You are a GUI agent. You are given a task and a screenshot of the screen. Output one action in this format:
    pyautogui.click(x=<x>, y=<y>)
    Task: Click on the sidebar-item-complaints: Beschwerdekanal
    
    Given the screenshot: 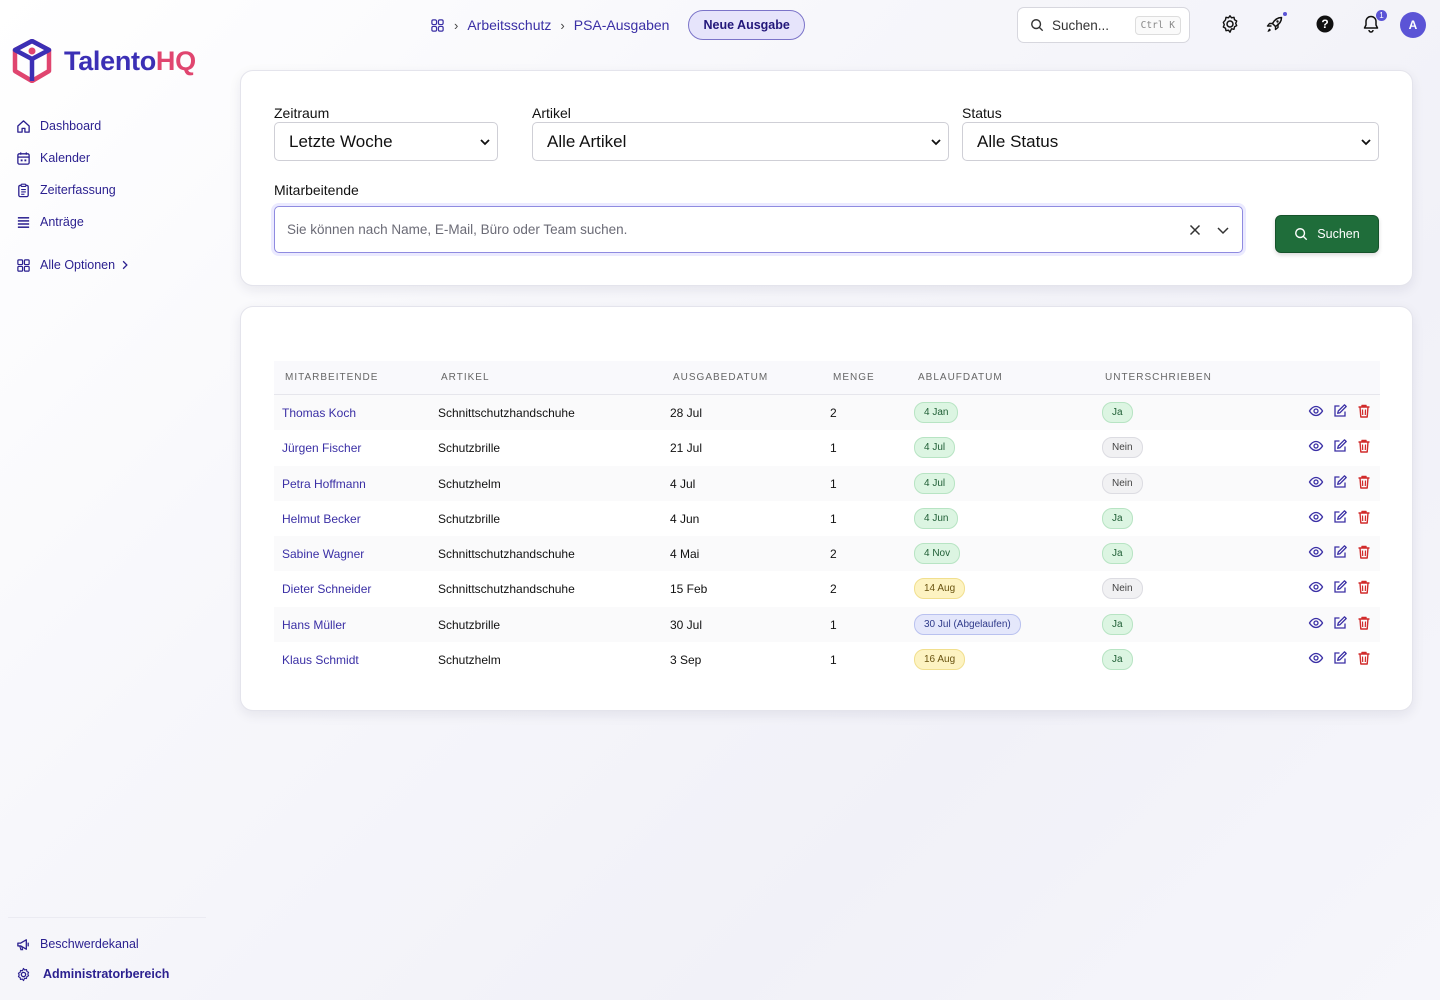 What is the action you would take?
    pyautogui.click(x=107, y=944)
    